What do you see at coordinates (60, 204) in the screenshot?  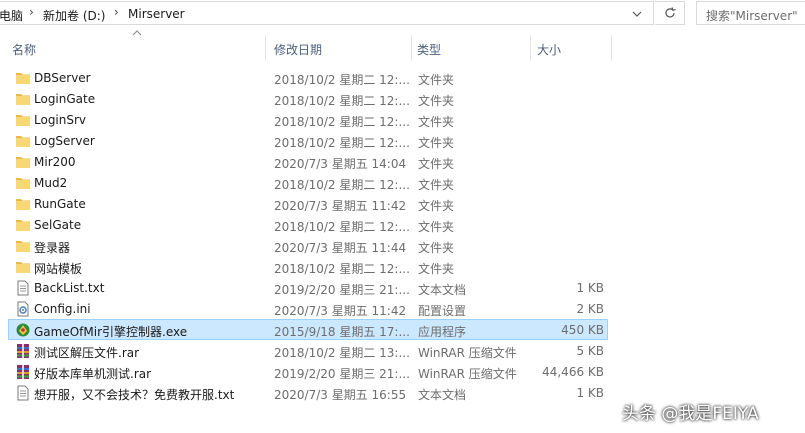 I see `file-name: RunGate` at bounding box center [60, 204].